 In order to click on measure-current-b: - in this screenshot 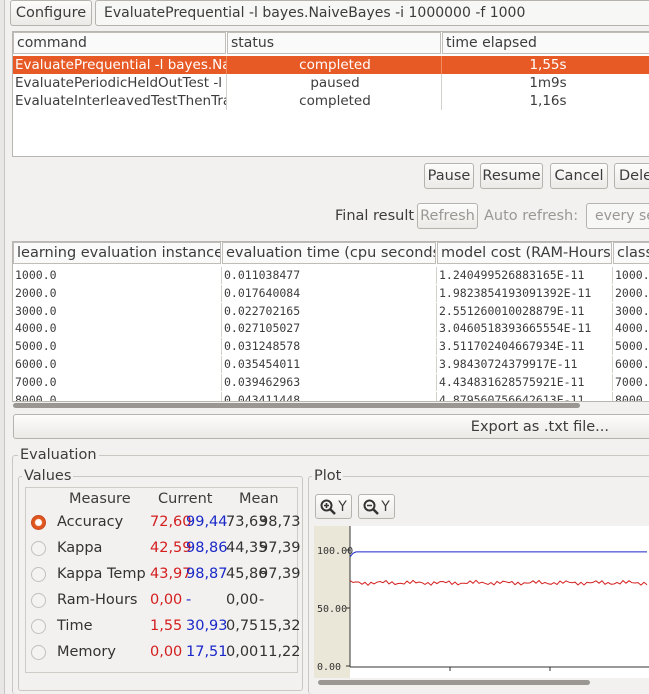, I will do `click(189, 600)`.